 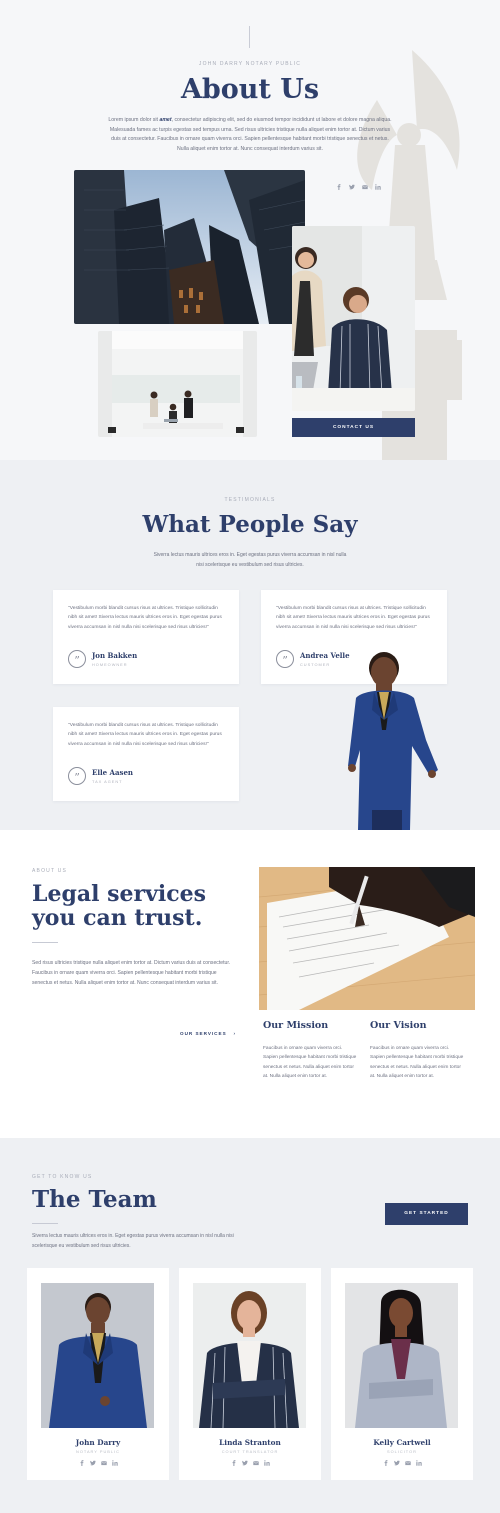 What do you see at coordinates (250, 64) in the screenshot?
I see `hero-eyebrow: JOHN DARRY NOTARY PUBLIC` at bounding box center [250, 64].